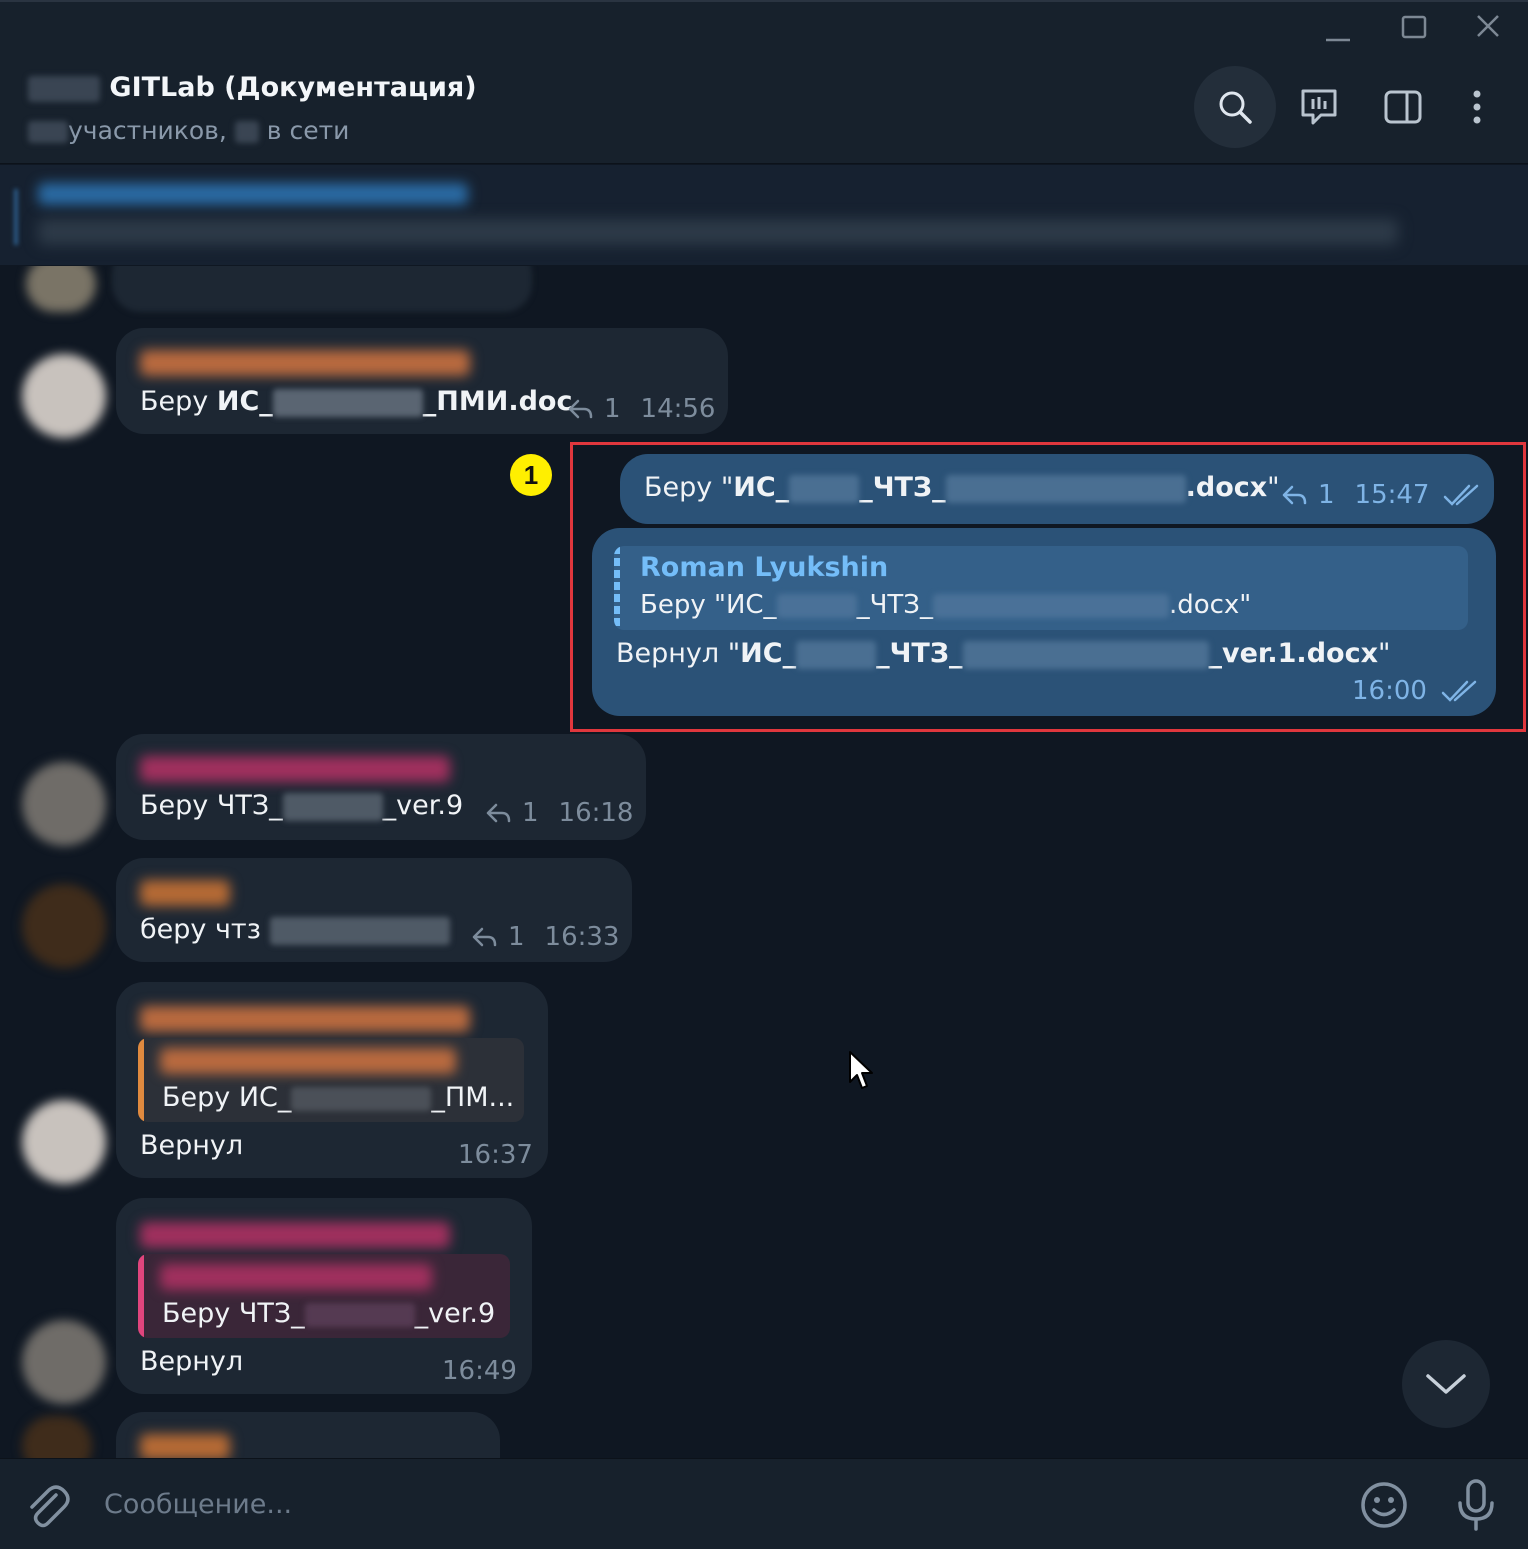 The image size is (1528, 1549). What do you see at coordinates (422, 381) in the screenshot?
I see `message-bubble: Беру ИС_ _ПМИ.doc 1 14:56` at bounding box center [422, 381].